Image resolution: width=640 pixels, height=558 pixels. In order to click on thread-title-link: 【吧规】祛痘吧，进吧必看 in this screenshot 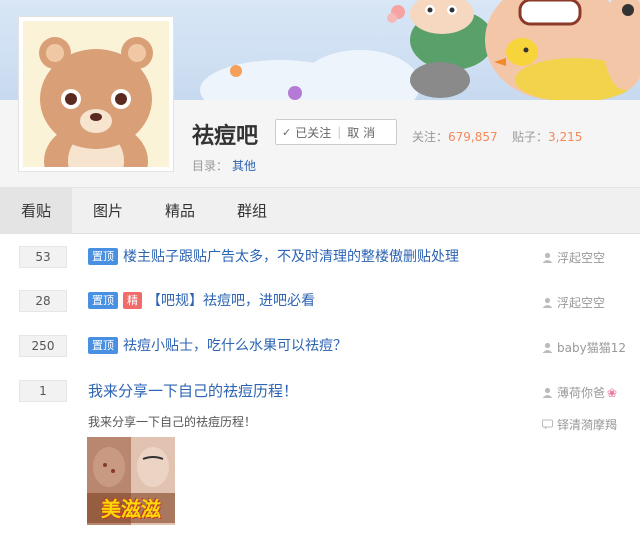, I will do `click(231, 300)`.